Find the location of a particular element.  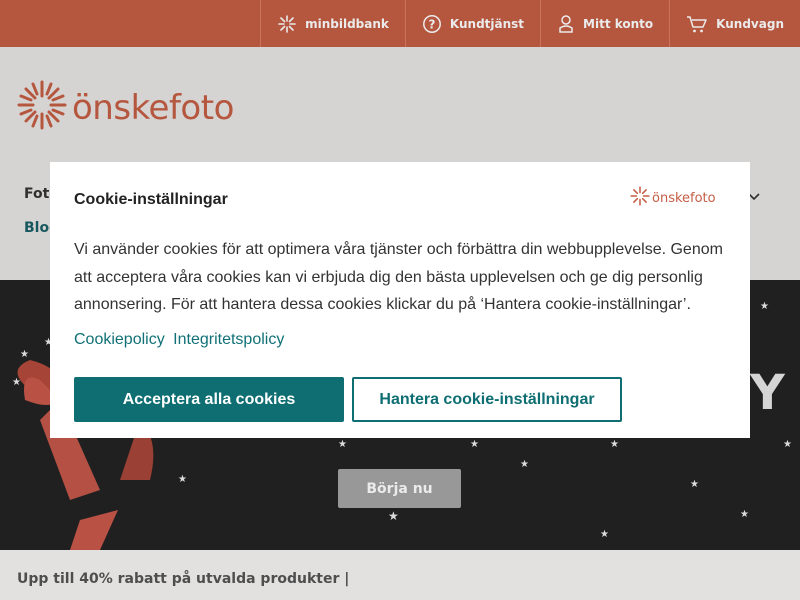

modal-logo: önskefoto is located at coordinates (673, 198).